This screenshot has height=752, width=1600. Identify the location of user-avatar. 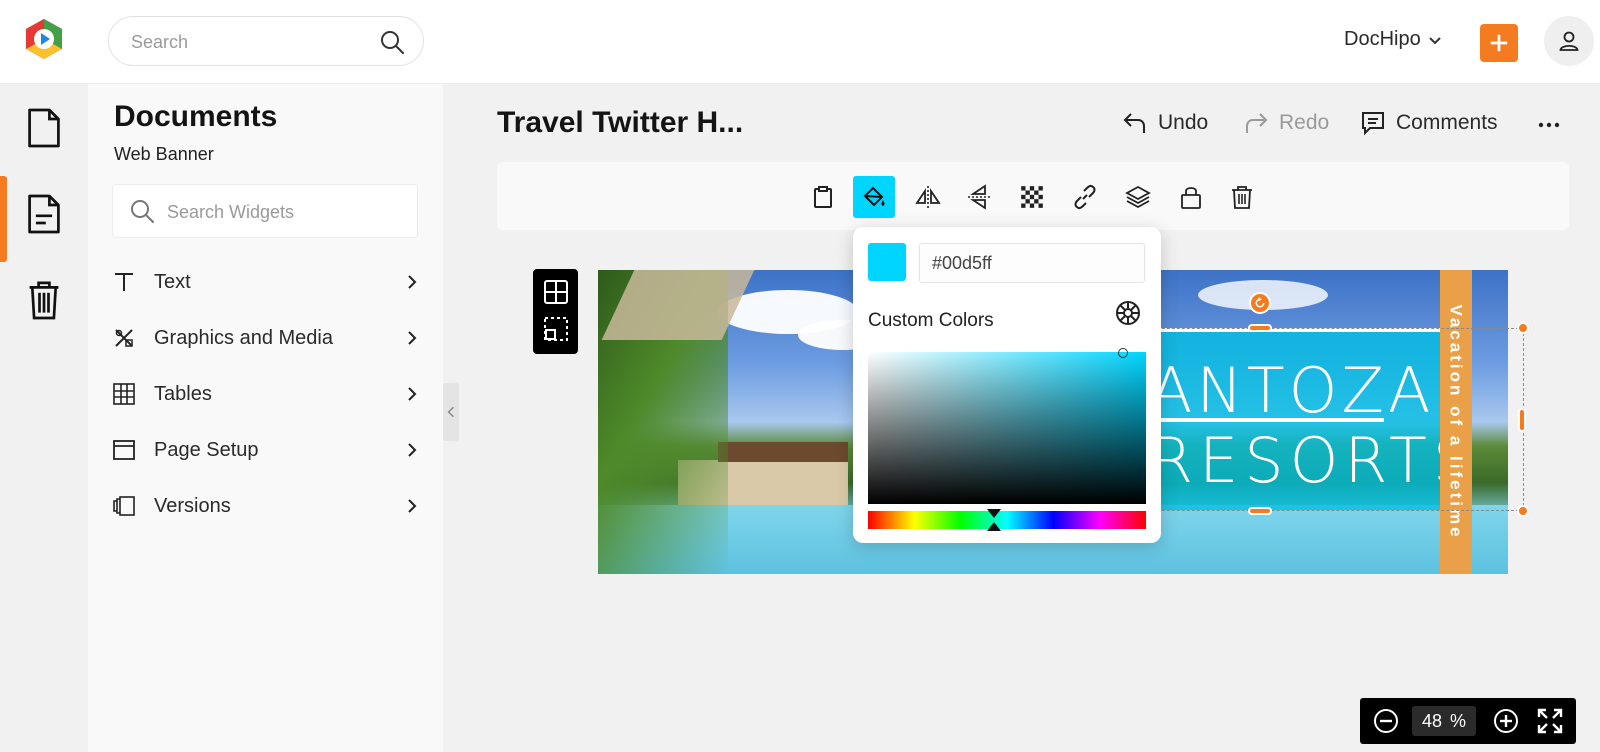
(1569, 41).